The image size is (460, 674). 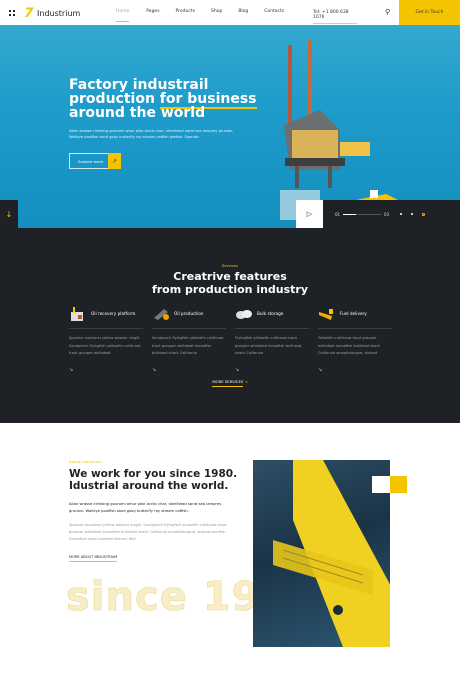 I want to click on arrow-icon: ↘, so click(x=246, y=381).